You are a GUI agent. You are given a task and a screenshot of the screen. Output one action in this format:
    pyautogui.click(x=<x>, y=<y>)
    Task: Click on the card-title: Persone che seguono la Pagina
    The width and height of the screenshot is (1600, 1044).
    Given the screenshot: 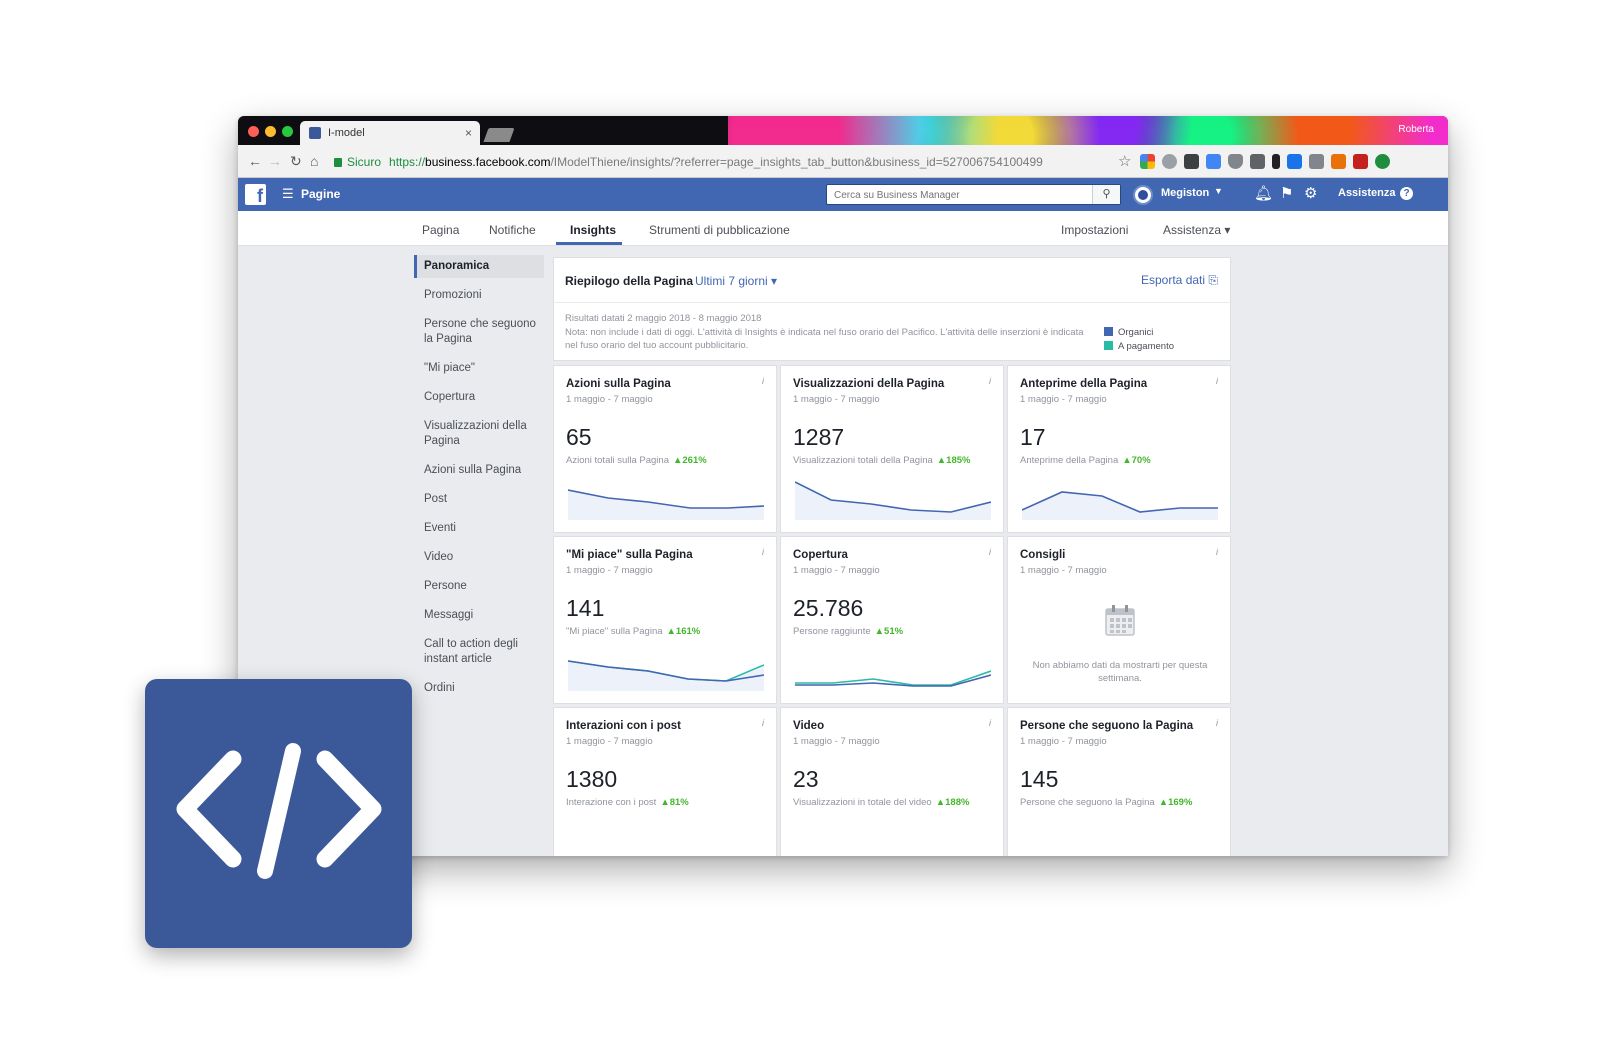 What is the action you would take?
    pyautogui.click(x=1107, y=726)
    